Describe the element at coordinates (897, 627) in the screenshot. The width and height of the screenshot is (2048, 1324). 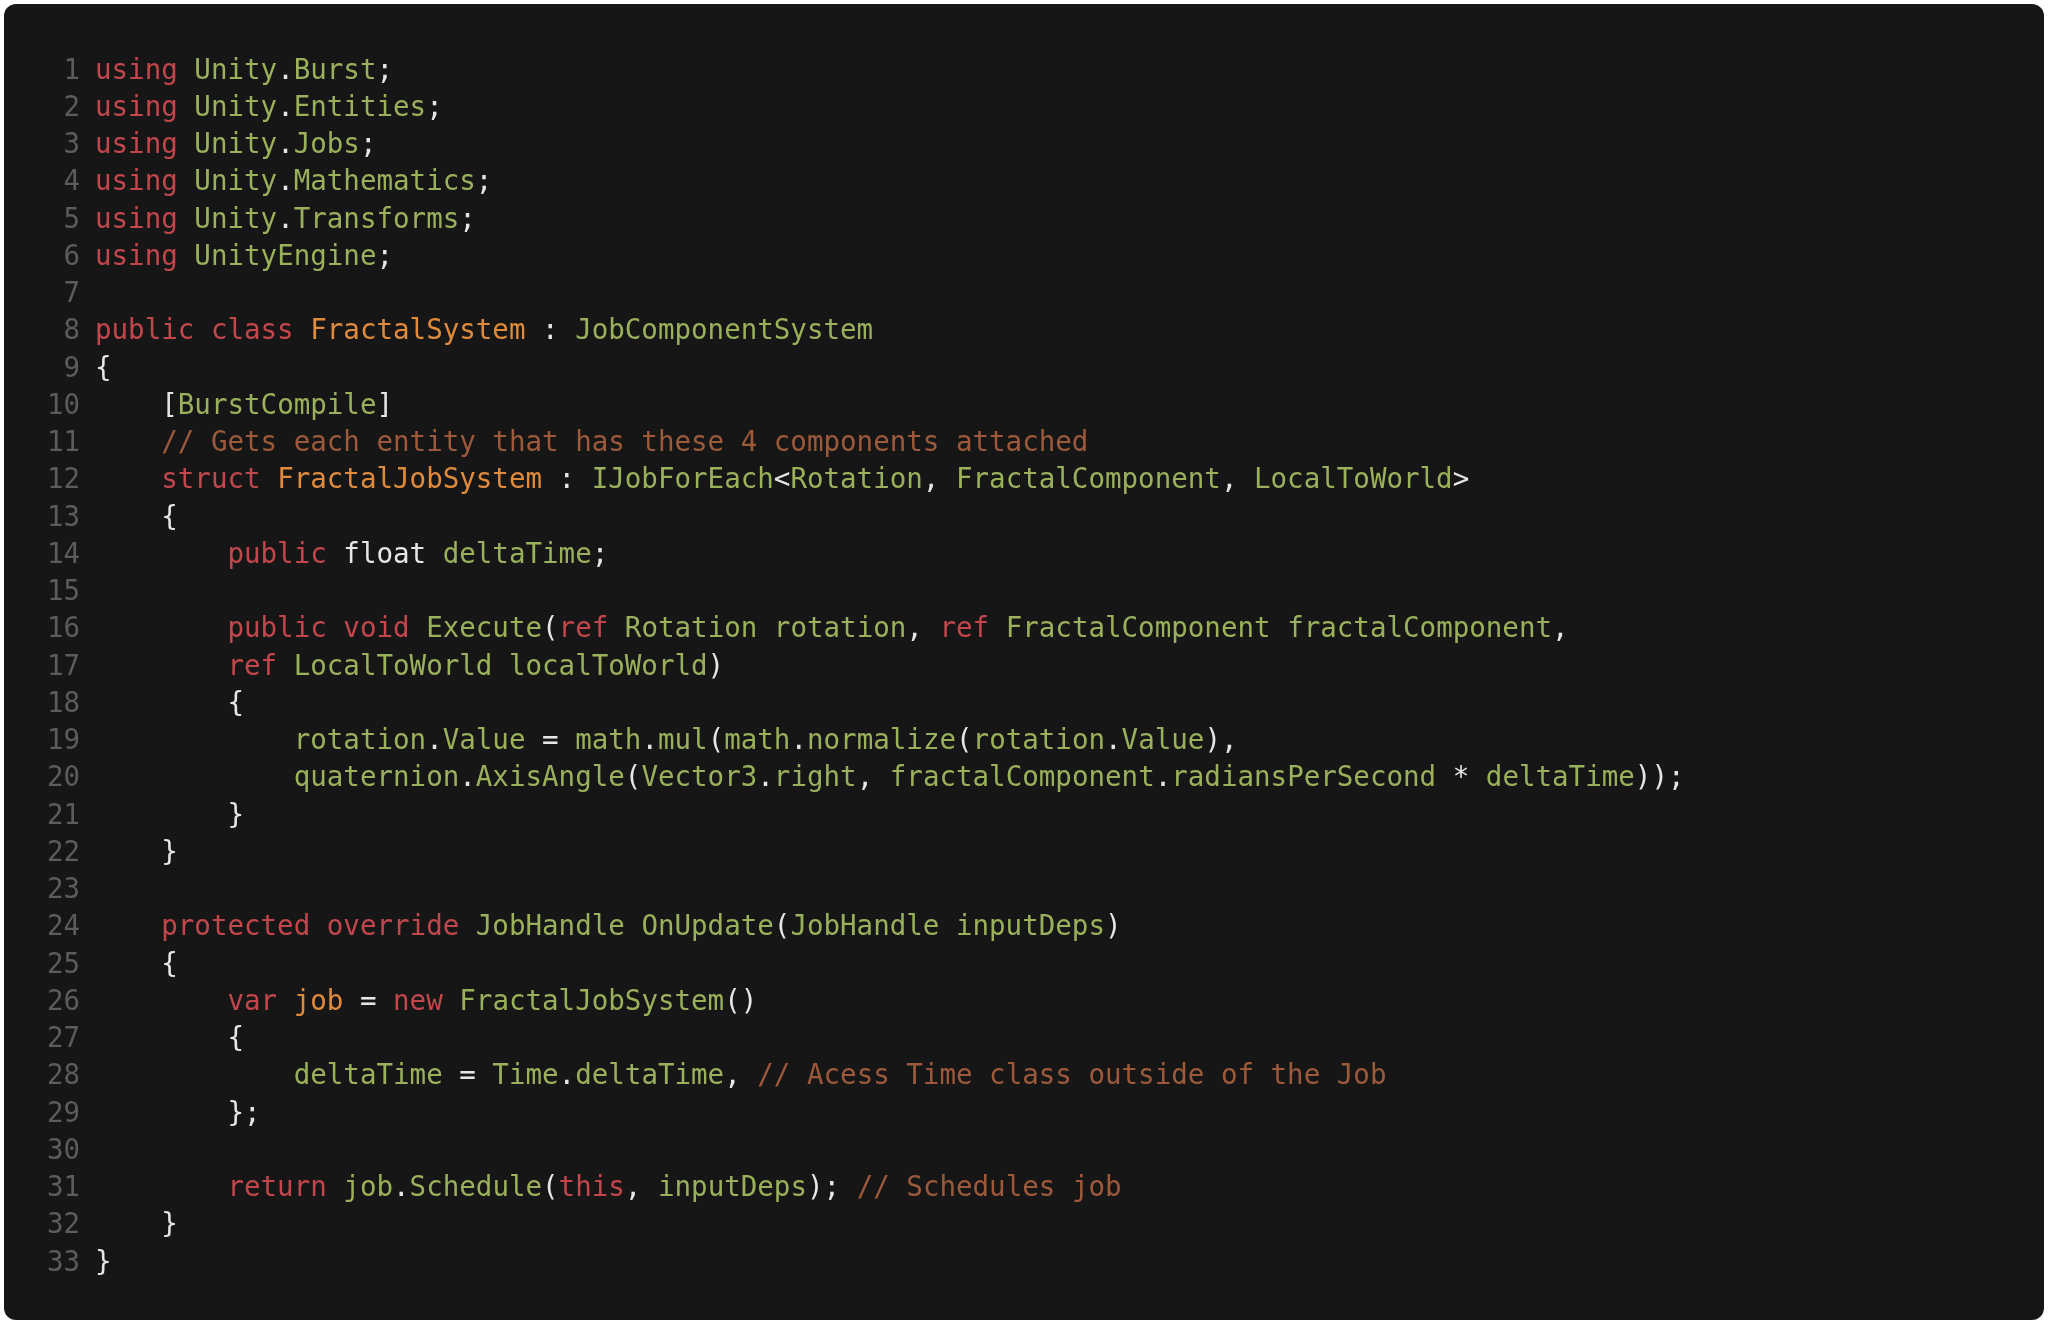
I see `code-line: public void Execute(ref Rotation rotation, ref FractalComponent fractalComponent,` at that location.